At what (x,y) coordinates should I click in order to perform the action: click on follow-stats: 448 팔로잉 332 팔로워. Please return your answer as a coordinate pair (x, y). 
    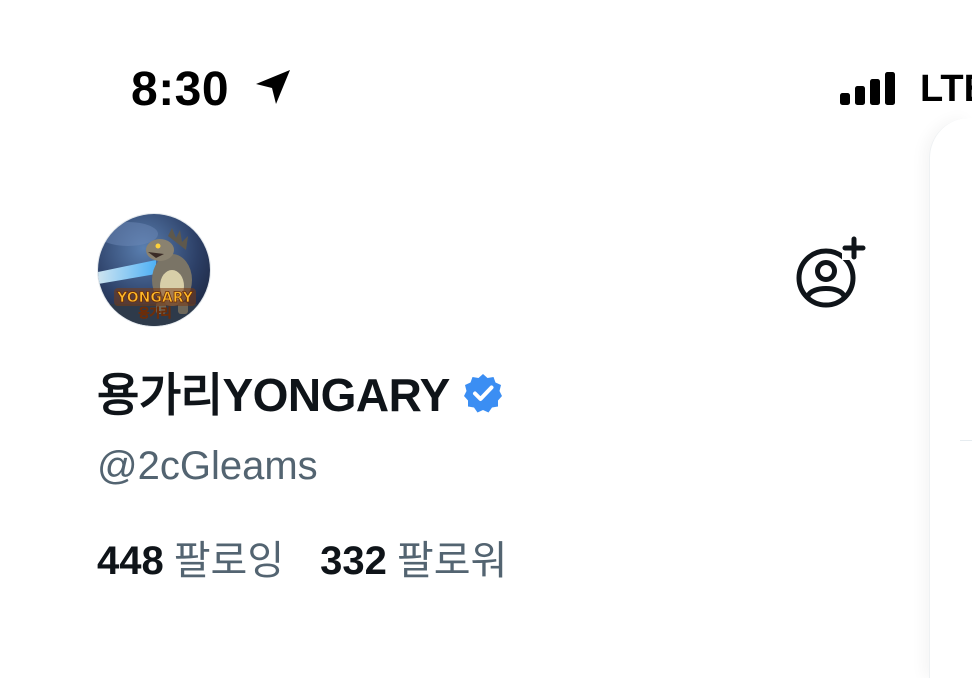
    Looking at the image, I should click on (302, 557).